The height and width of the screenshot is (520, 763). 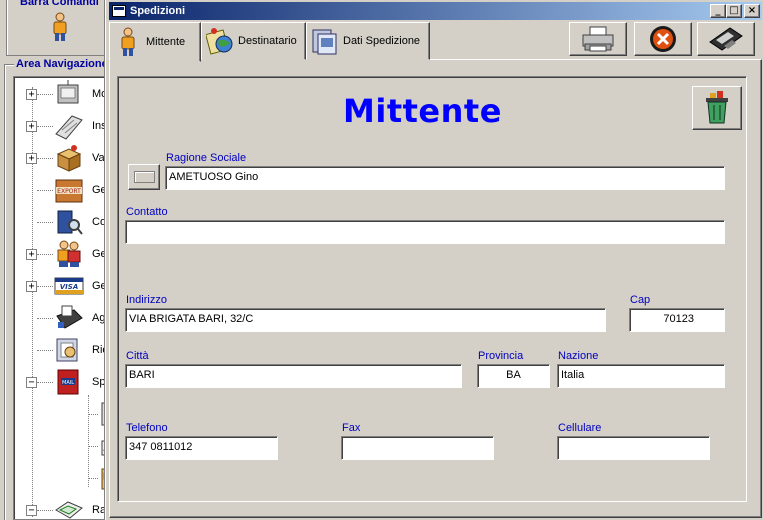 I want to click on tree-item-label: Va, so click(x=98, y=158).